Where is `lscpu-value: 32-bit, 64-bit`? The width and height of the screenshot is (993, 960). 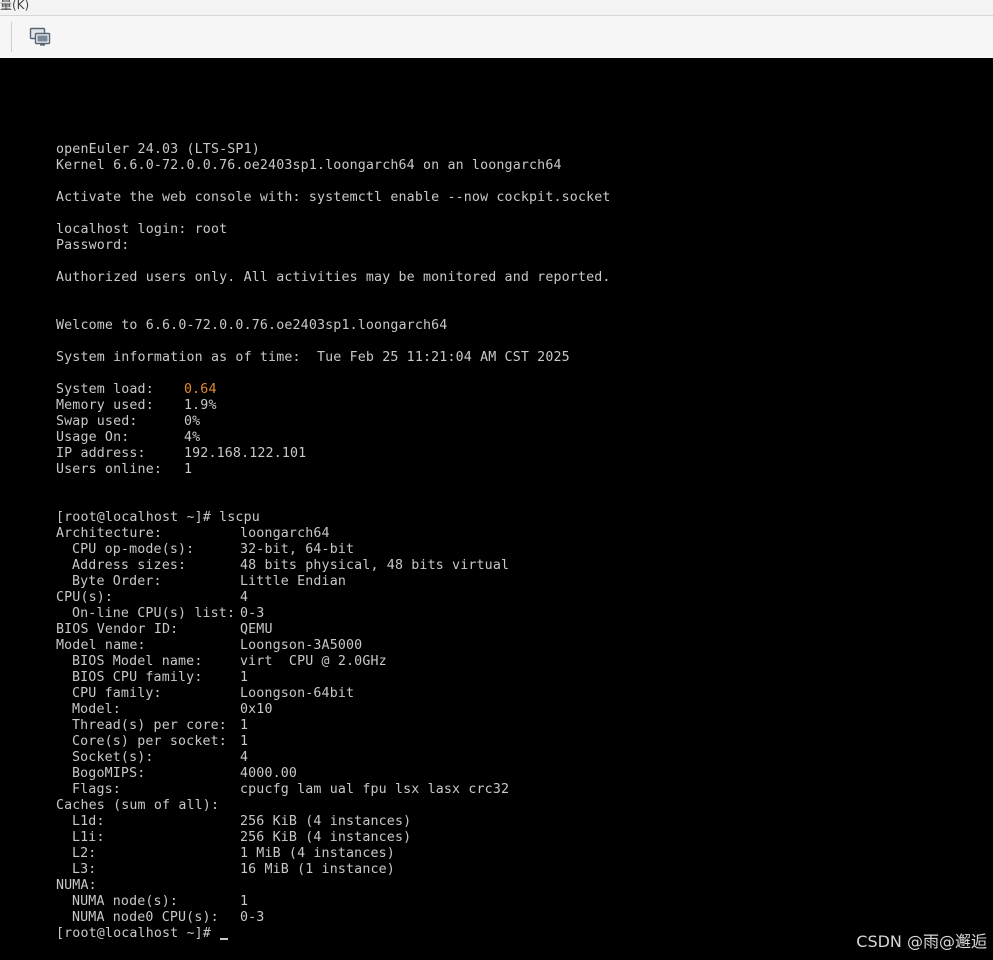 lscpu-value: 32-bit, 64-bit is located at coordinates (297, 549).